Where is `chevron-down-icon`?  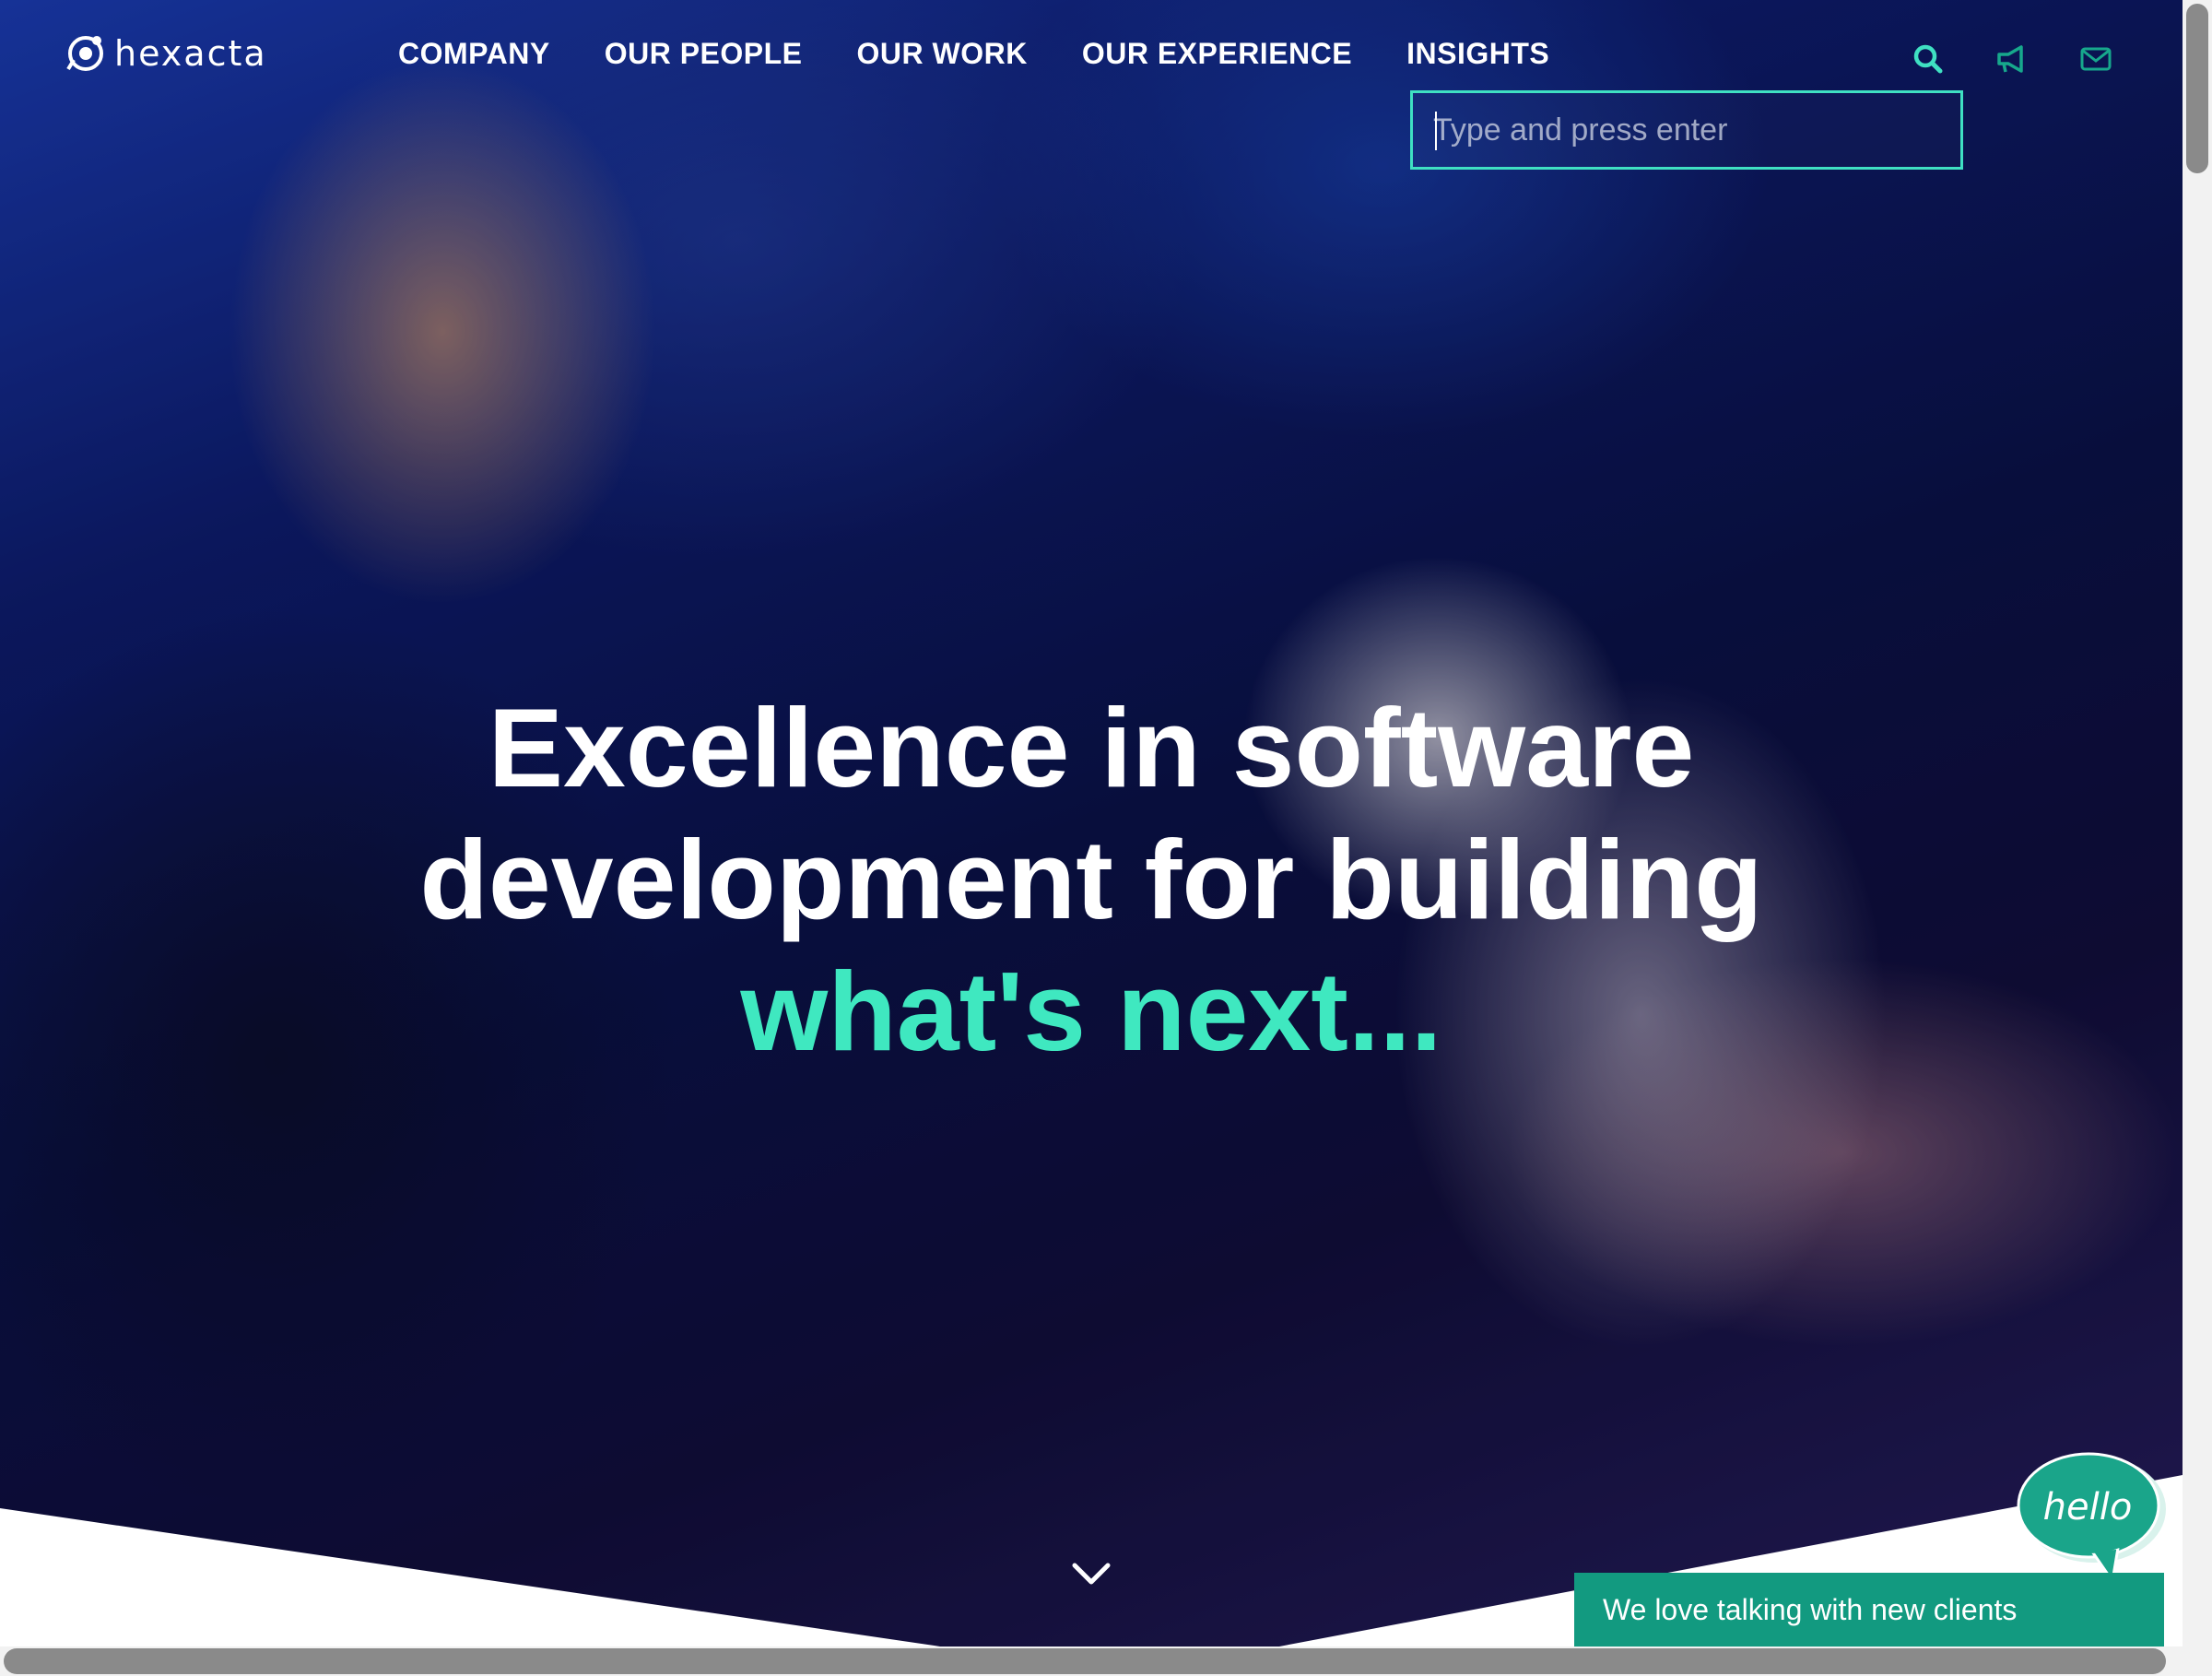
chevron-down-icon is located at coordinates (1091, 1572).